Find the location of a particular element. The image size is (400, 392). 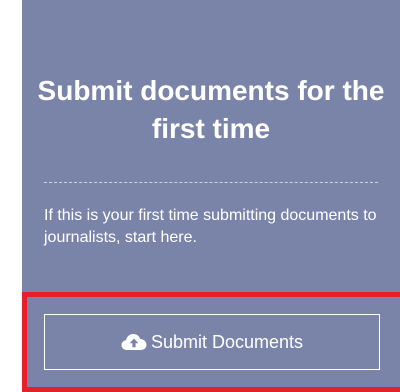

card-divider is located at coordinates (211, 182).